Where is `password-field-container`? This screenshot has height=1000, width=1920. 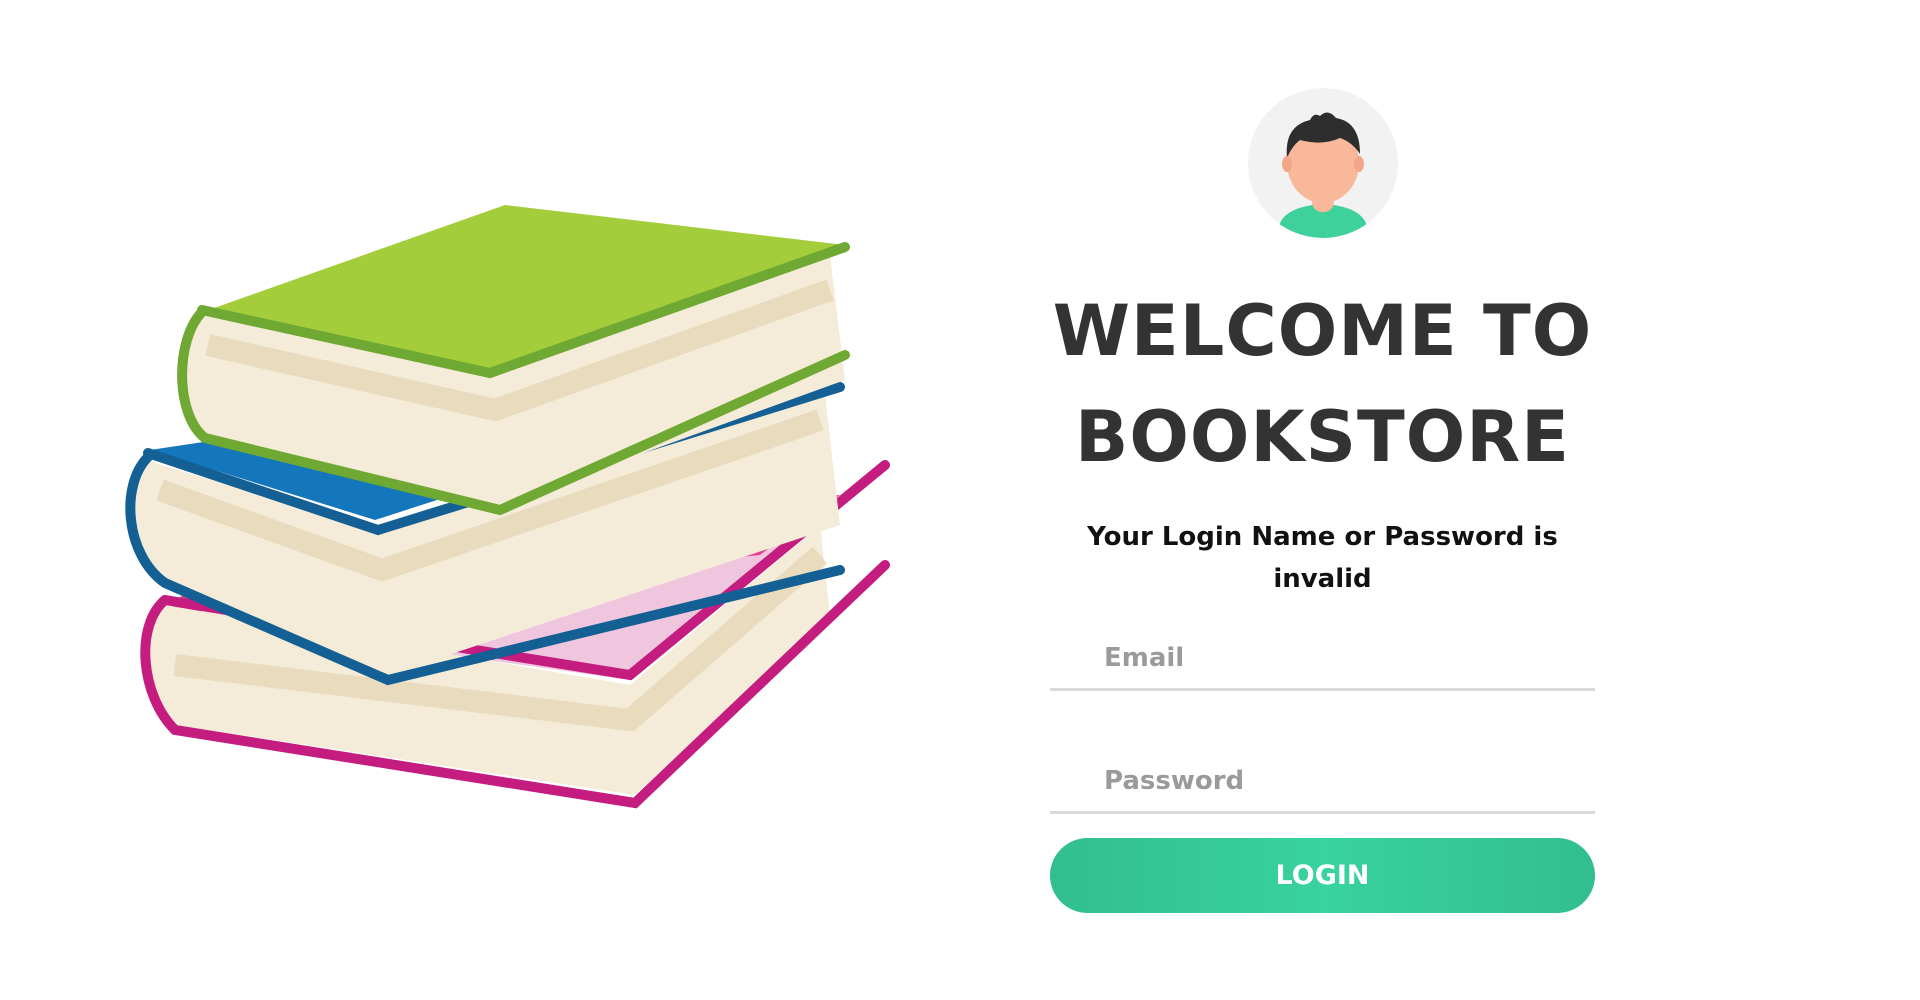 password-field-container is located at coordinates (1322, 782).